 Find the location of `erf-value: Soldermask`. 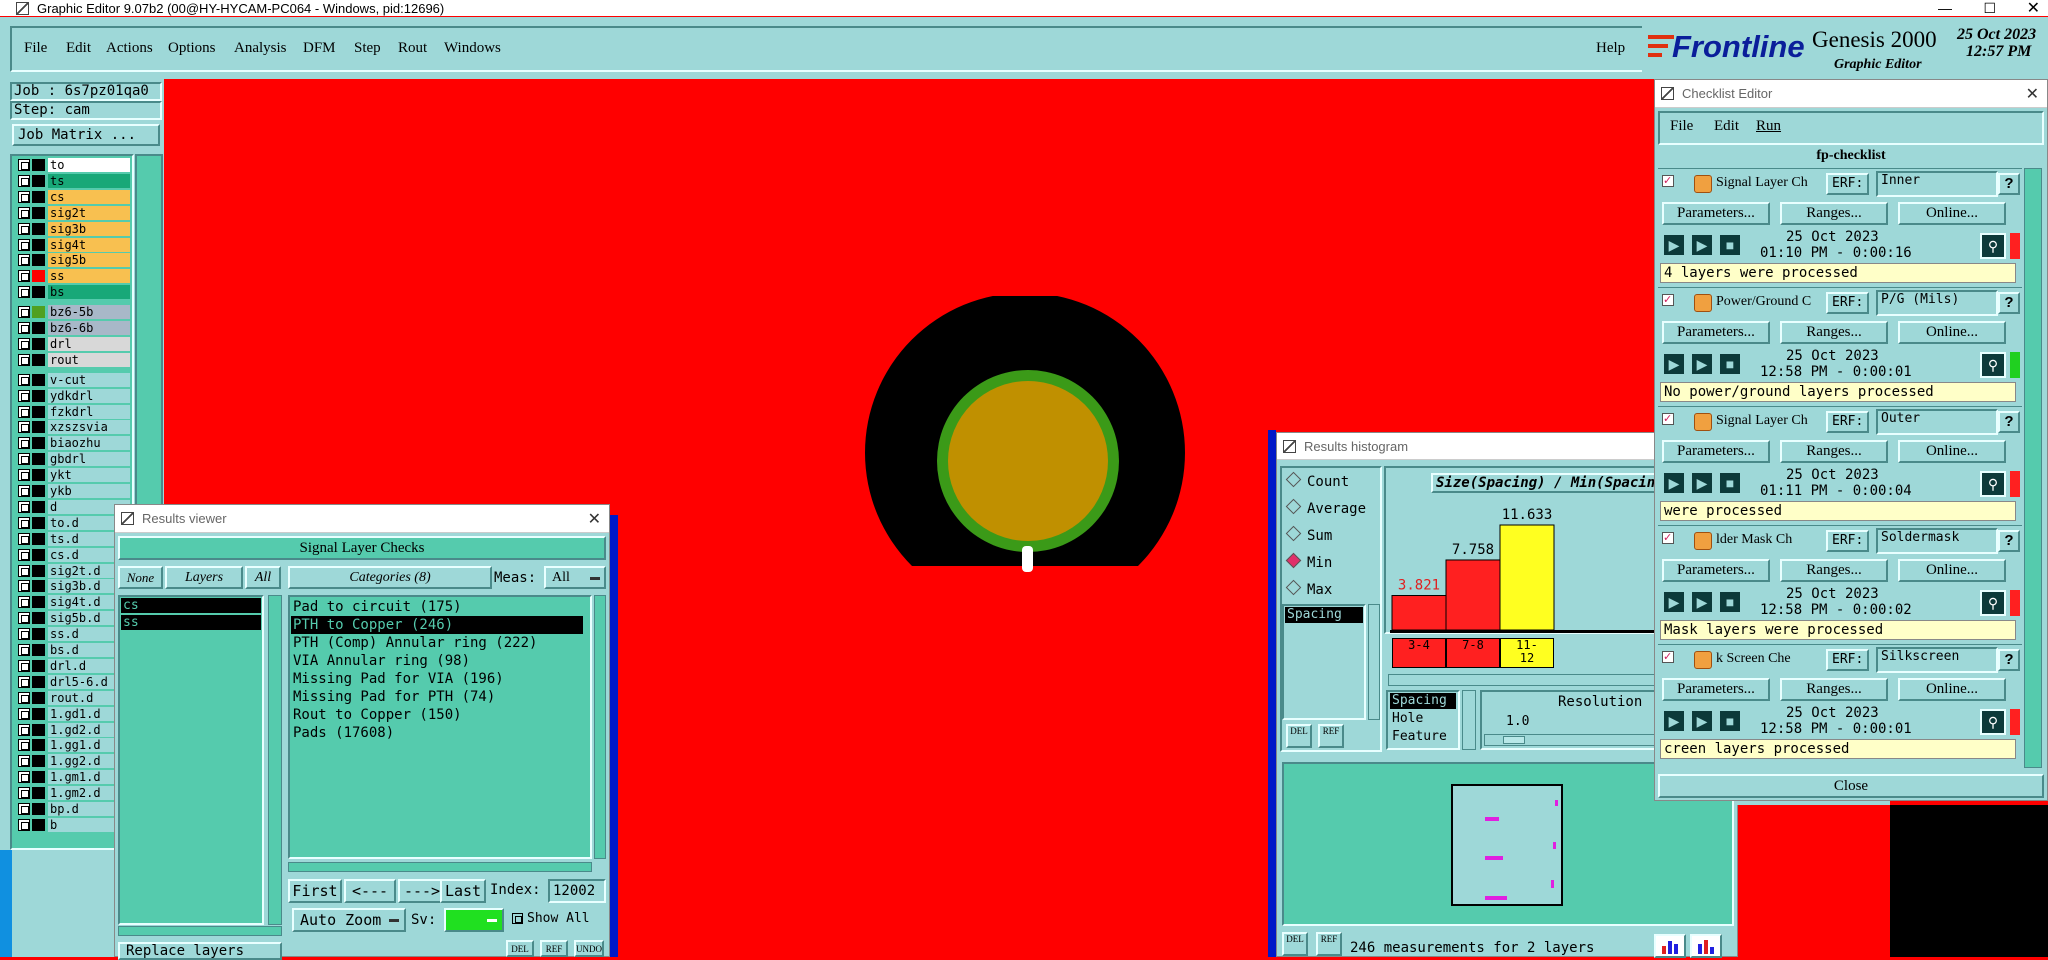

erf-value: Soldermask is located at coordinates (1937, 541).